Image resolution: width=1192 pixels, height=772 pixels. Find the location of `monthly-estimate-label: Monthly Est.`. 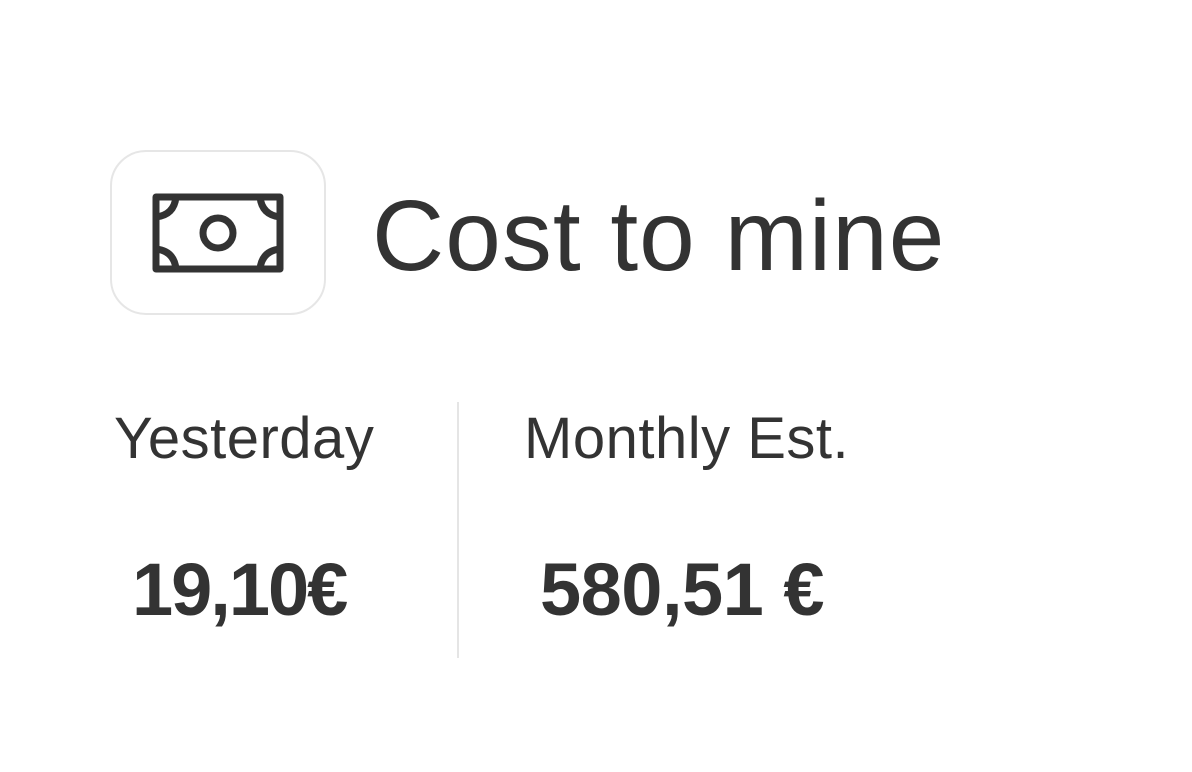

monthly-estimate-label: Monthly Est. is located at coordinates (687, 438).